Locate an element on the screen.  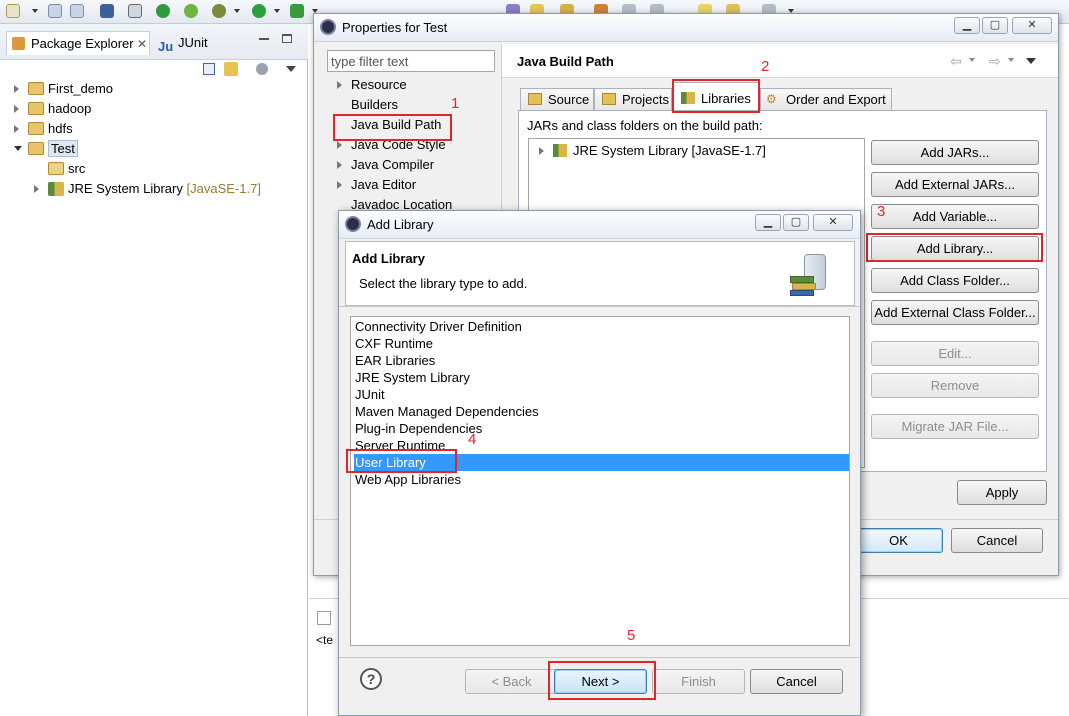
nav-item-label: Java Editor is located at coordinates (384, 184).